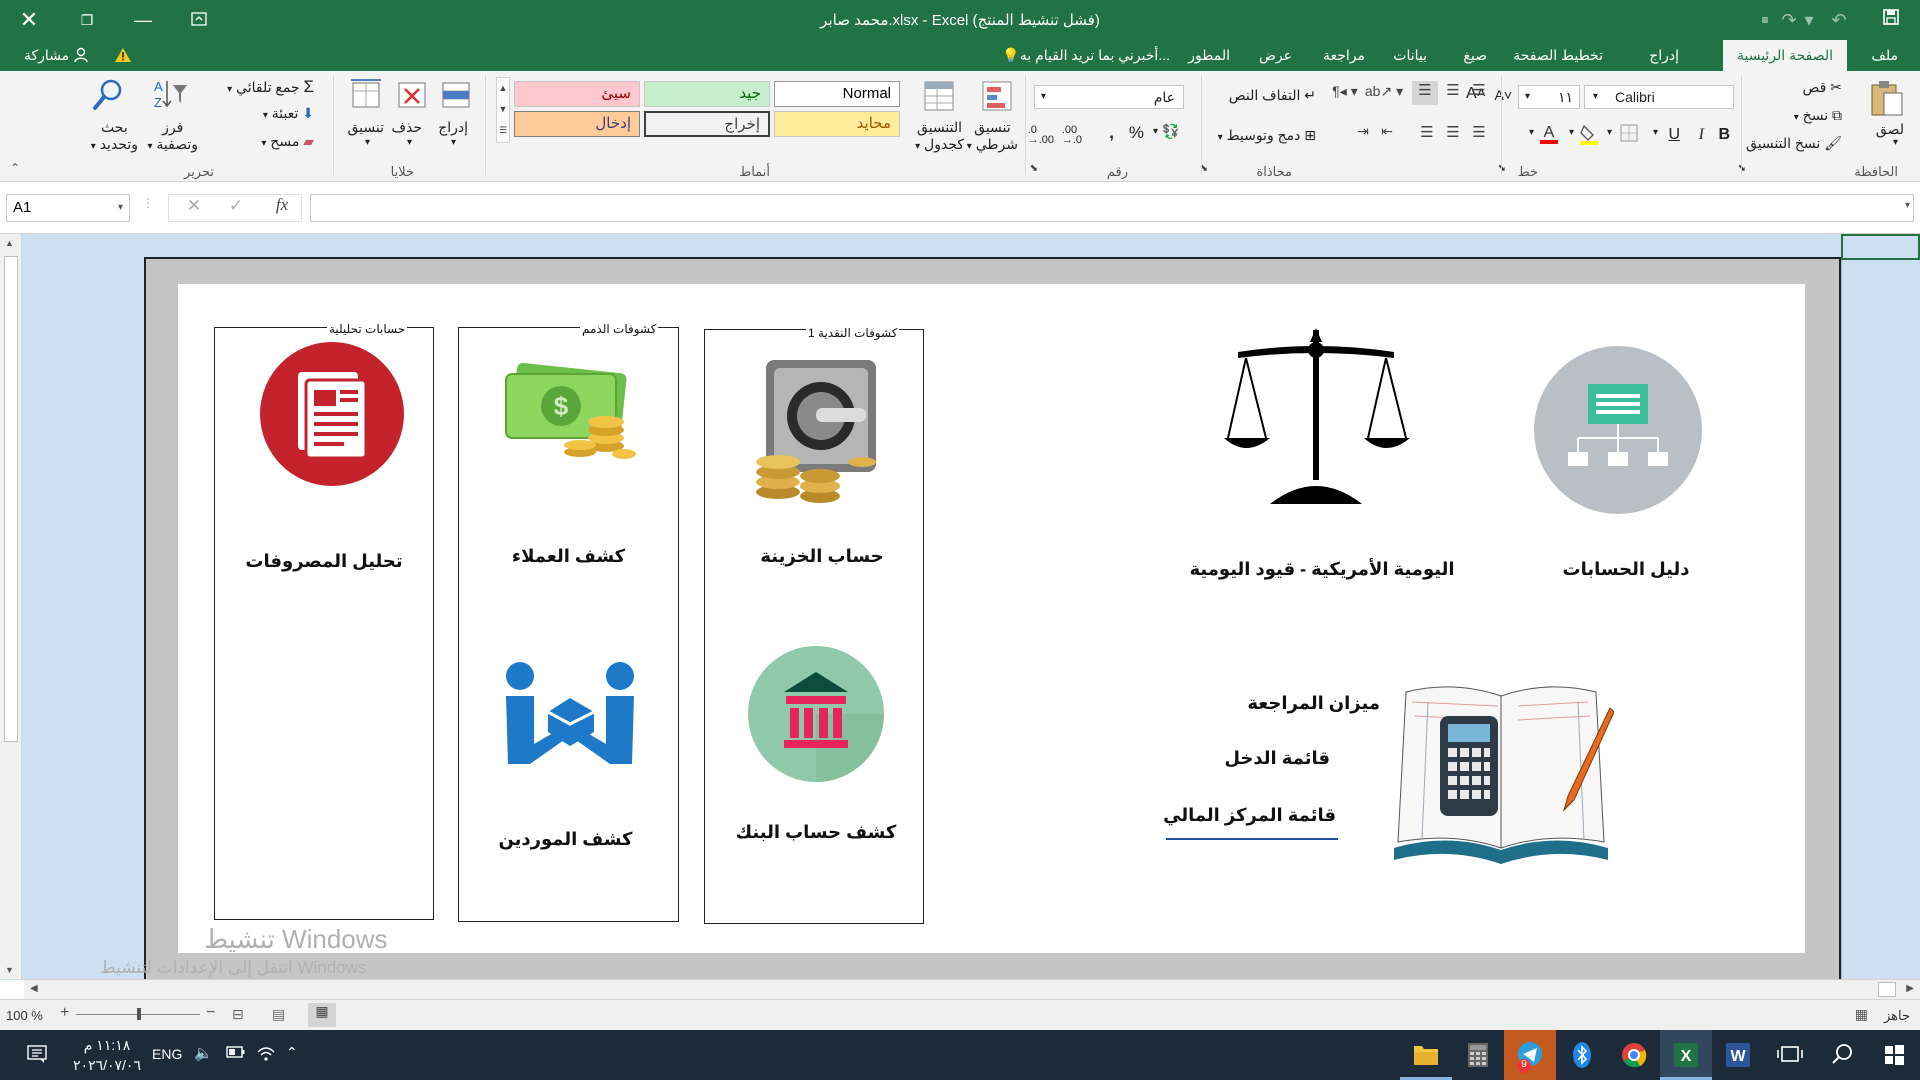 This screenshot has width=1920, height=1080. Describe the element at coordinates (1822, 87) in the screenshot. I see `cut-button: قص ✂` at that location.